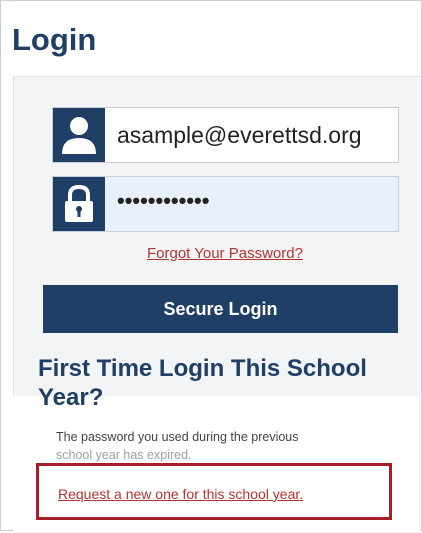 This screenshot has width=422, height=533. Describe the element at coordinates (220, 309) in the screenshot. I see `secure-login-button: Secure Login` at that location.